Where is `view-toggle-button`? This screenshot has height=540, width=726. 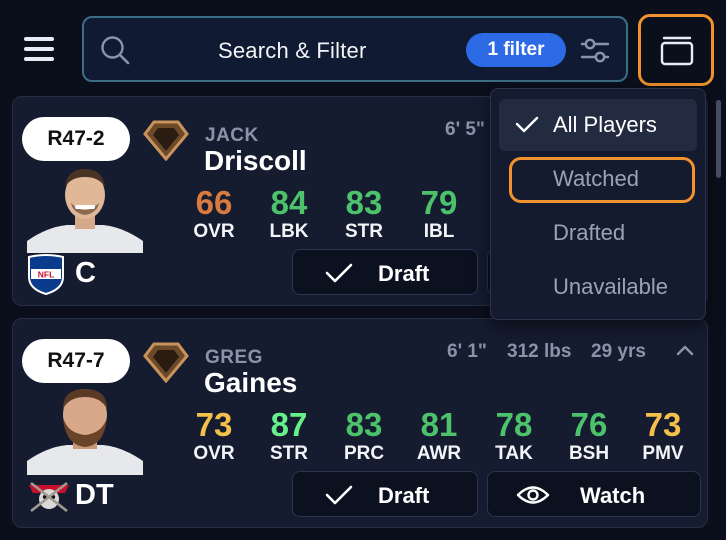
view-toggle-button is located at coordinates (676, 50).